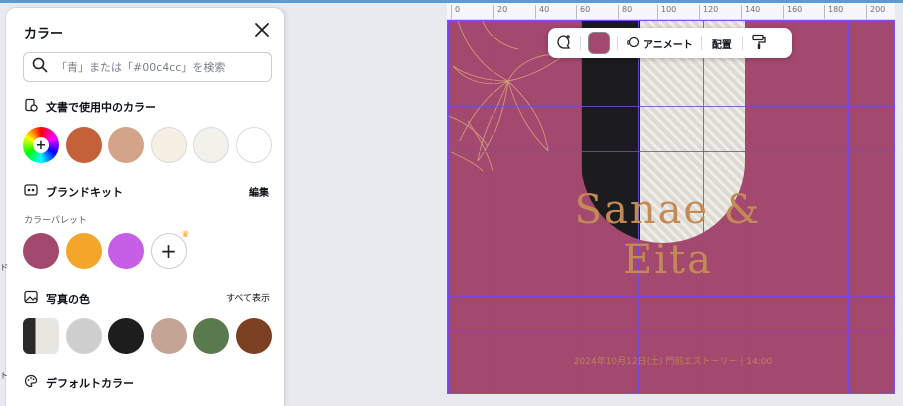 The image size is (903, 406). Describe the element at coordinates (583, 12) in the screenshot. I see `ruler-tick: 60` at that location.